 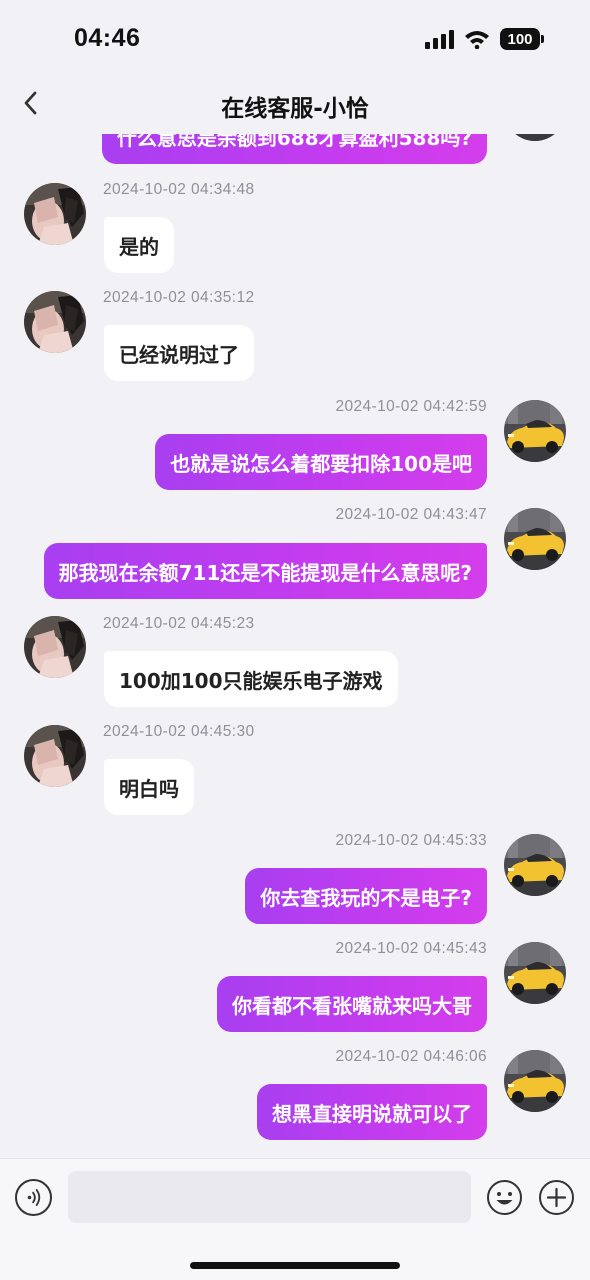 I want to click on message-bubble-agent: 已经说明过了, so click(x=179, y=353).